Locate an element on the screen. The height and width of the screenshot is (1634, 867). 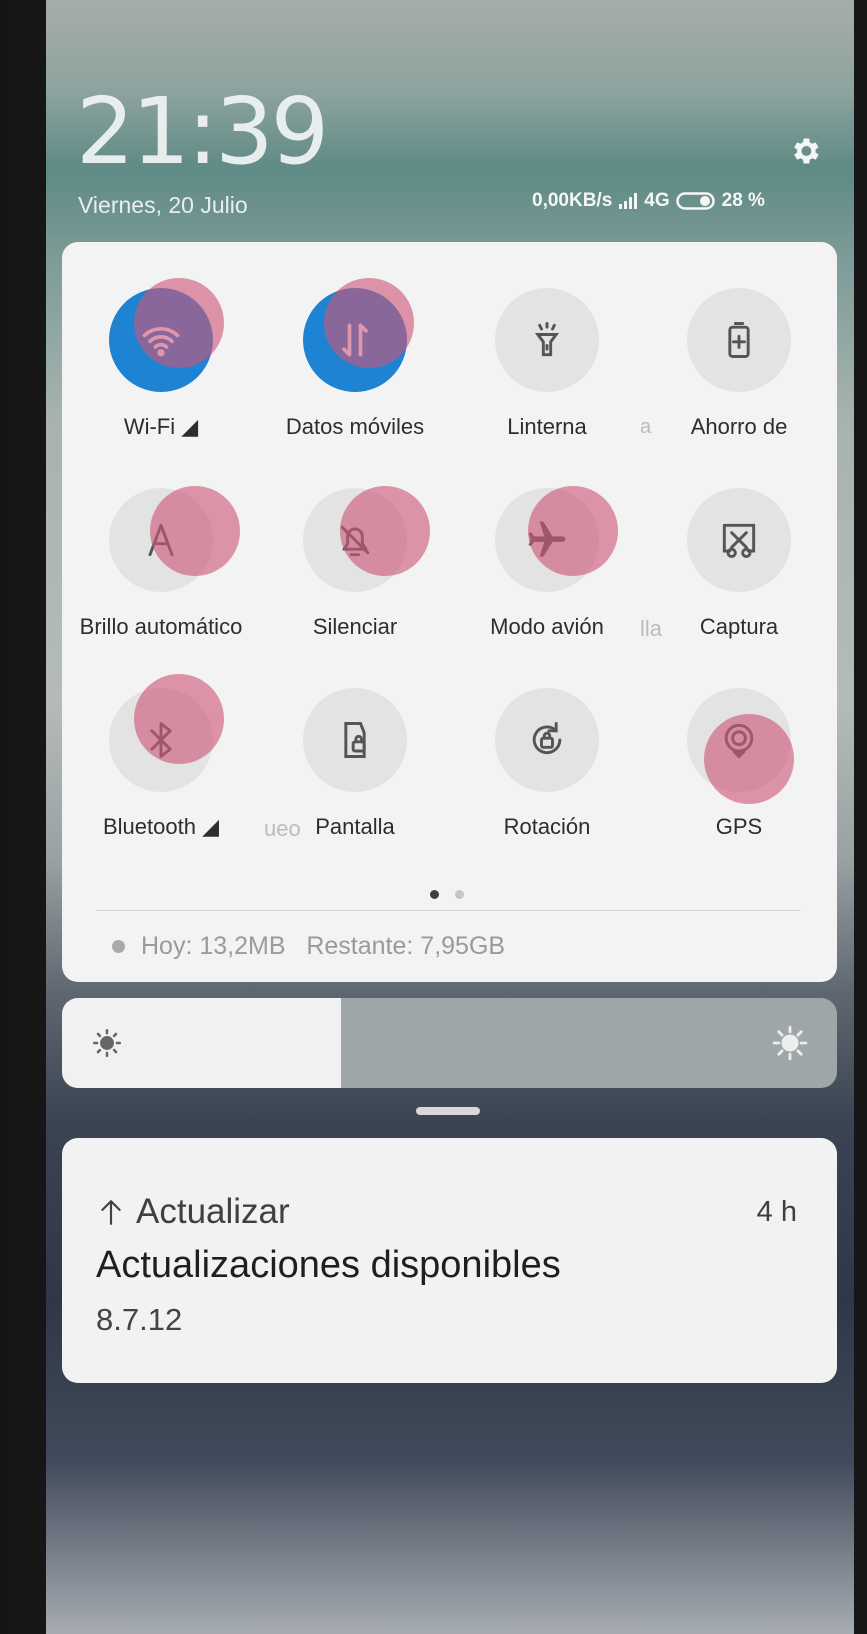
tile-flashlight-button is located at coordinates (547, 340).